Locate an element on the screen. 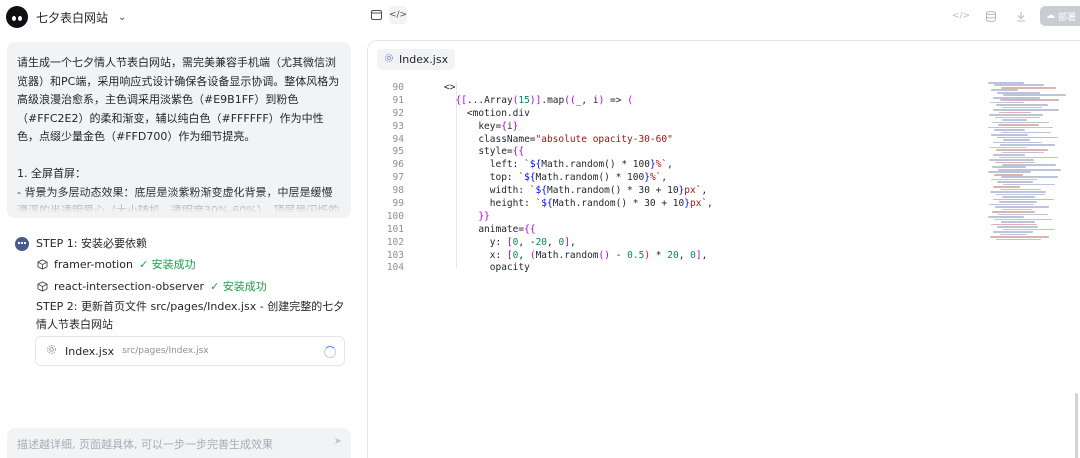  line-number: 92 is located at coordinates (398, 113).